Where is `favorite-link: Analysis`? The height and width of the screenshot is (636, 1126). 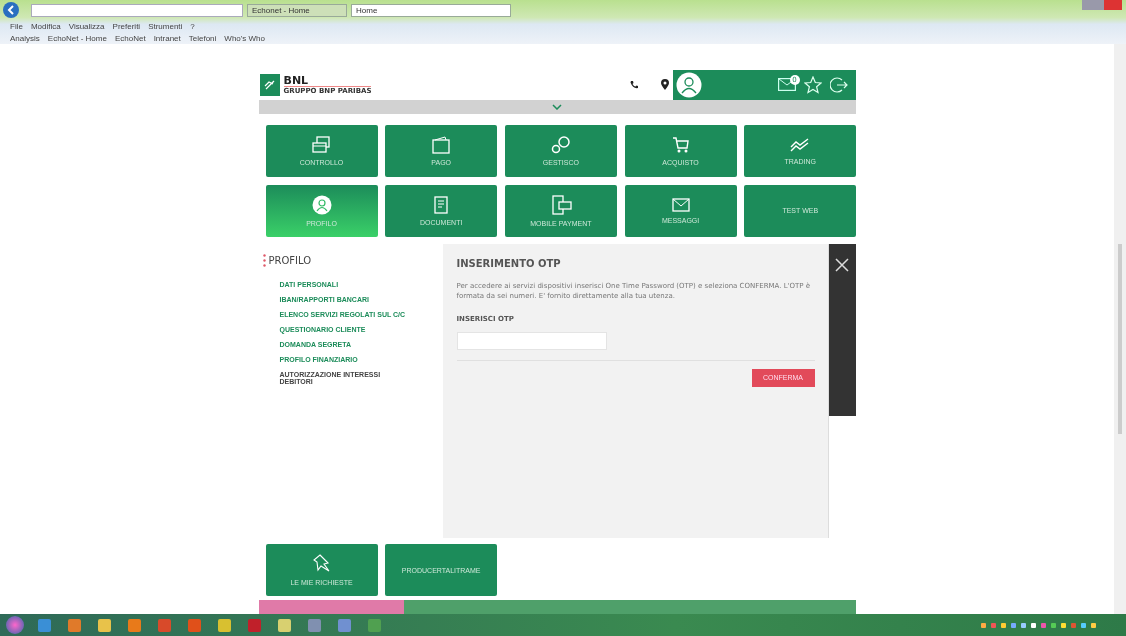 favorite-link: Analysis is located at coordinates (25, 38).